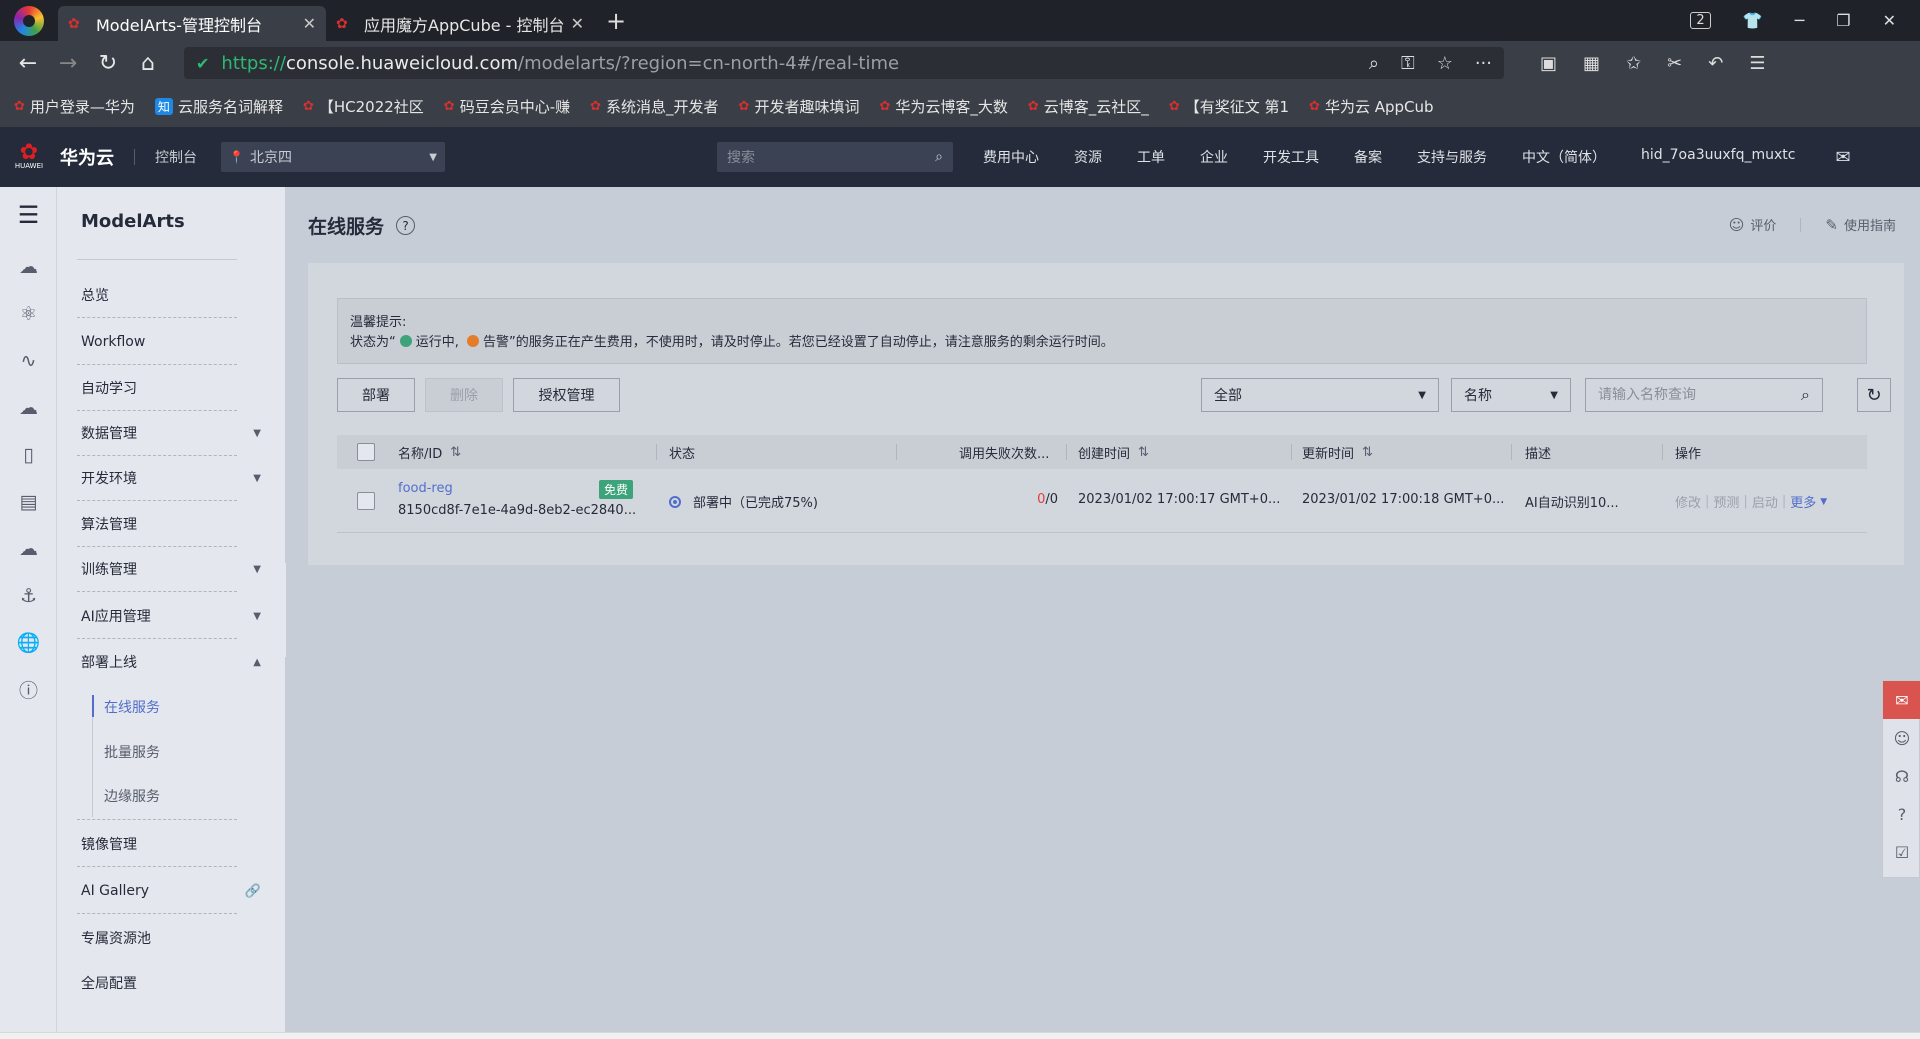 This screenshot has width=1920, height=1039. What do you see at coordinates (1408, 63) in the screenshot?
I see `key-icon: ⚿` at bounding box center [1408, 63].